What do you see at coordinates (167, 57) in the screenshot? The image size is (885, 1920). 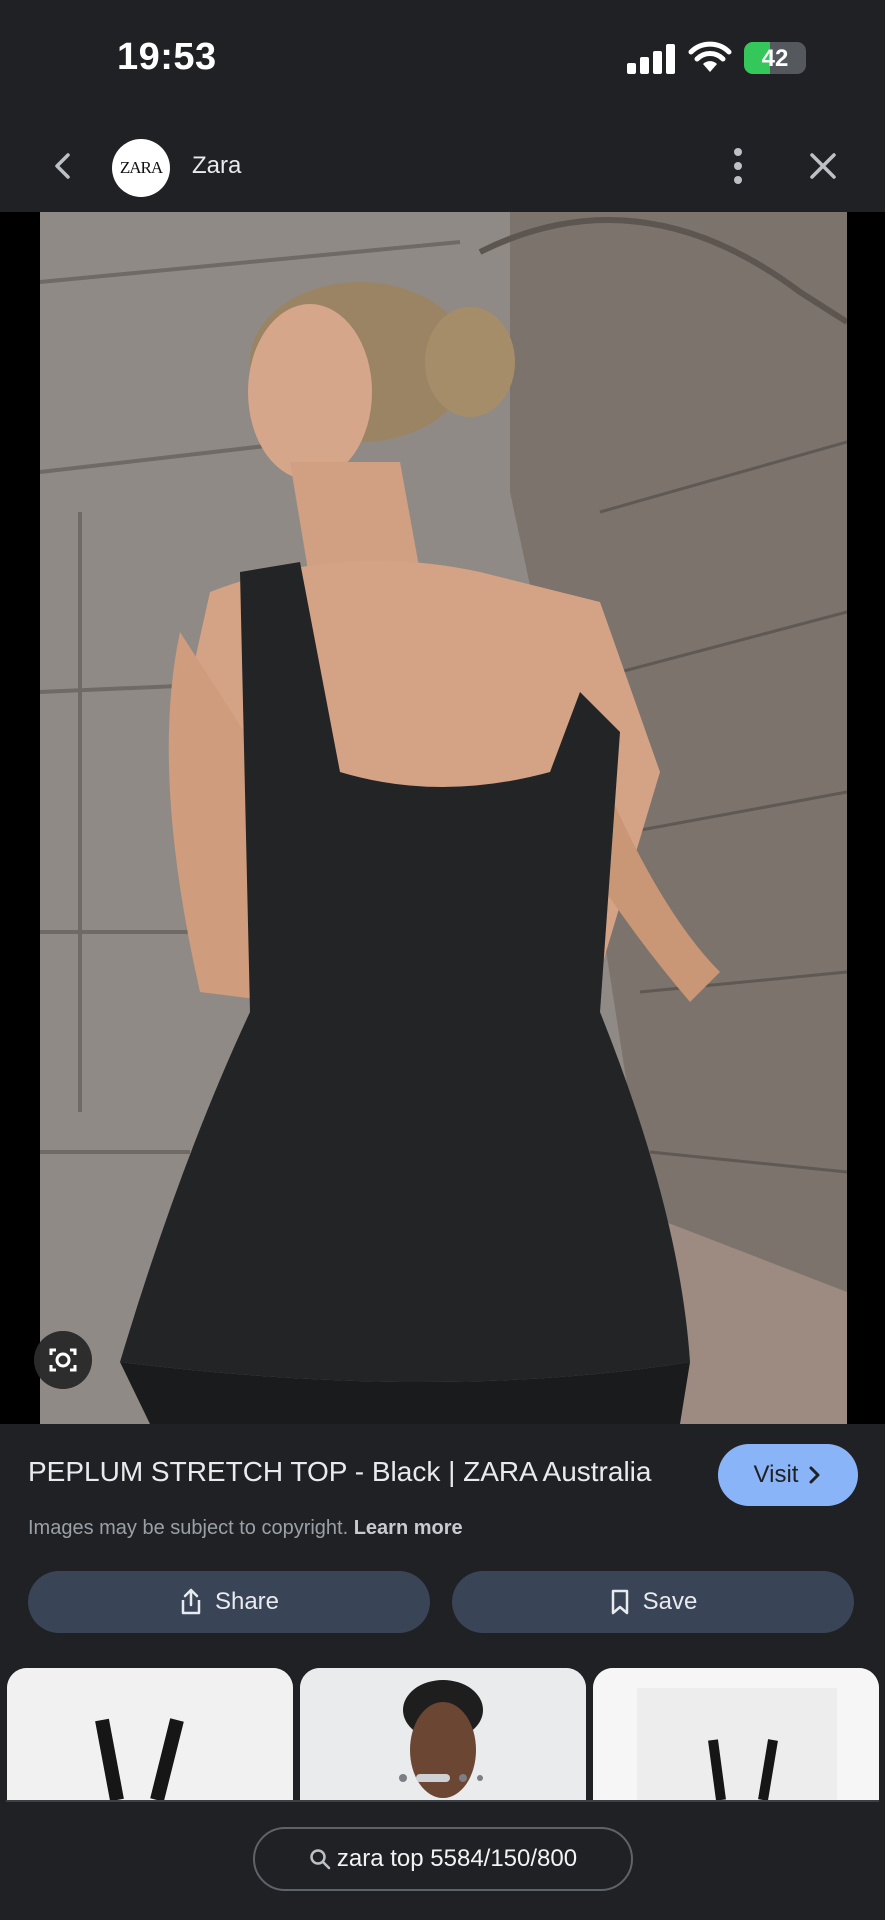 I see `status-time: 19:53` at bounding box center [167, 57].